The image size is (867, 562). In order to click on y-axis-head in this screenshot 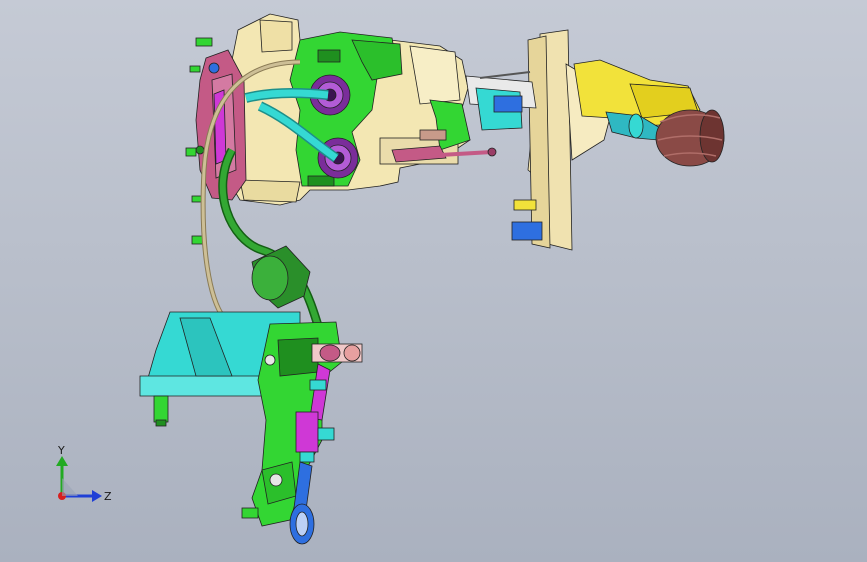, I will do `click(62, 461)`.